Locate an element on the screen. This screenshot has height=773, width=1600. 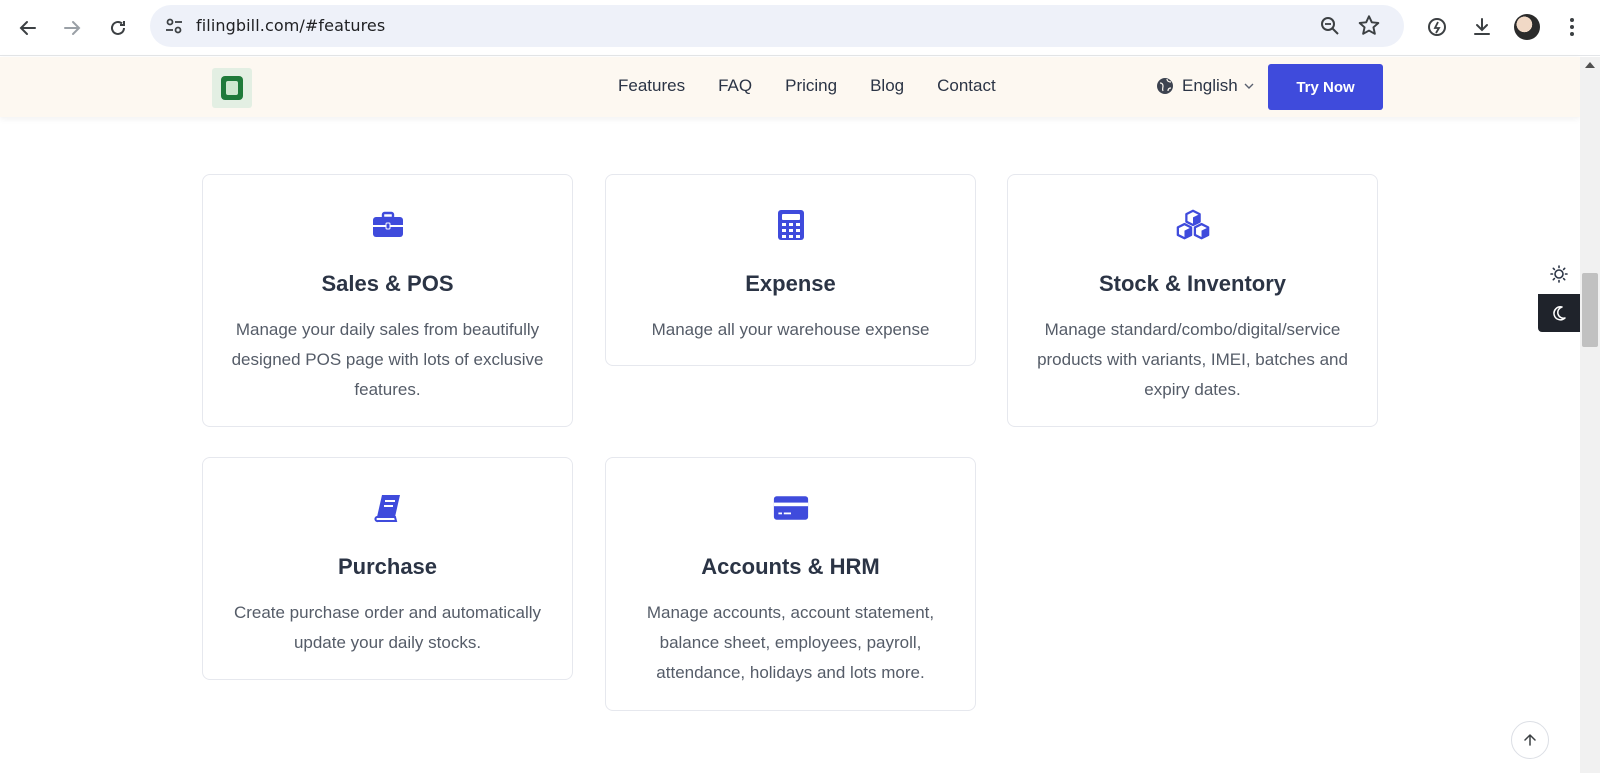
feature-title: Stock & Inventory is located at coordinates (1192, 283).